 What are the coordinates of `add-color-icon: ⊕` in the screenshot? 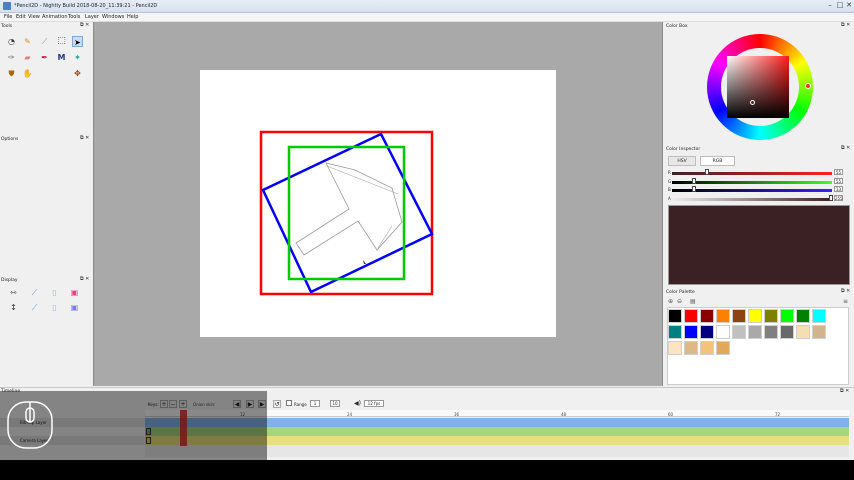 It's located at (670, 301).